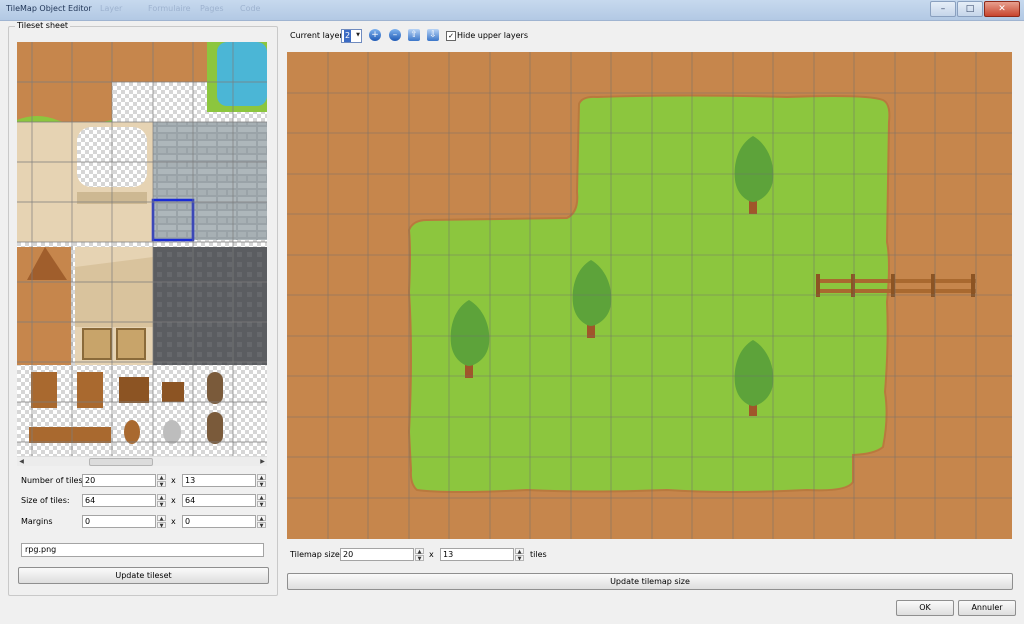 This screenshot has width=1024, height=624. I want to click on number-of-tiles-y-spinbox: ▲▼, so click(224, 481).